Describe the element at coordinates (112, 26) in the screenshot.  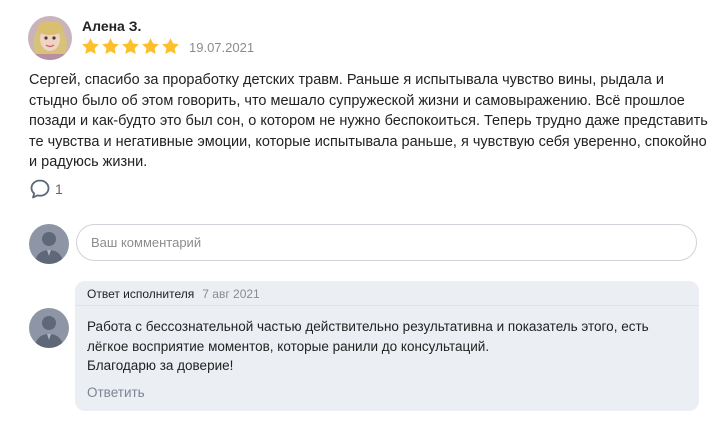
I see `reviewer-name: Алена З.` at that location.